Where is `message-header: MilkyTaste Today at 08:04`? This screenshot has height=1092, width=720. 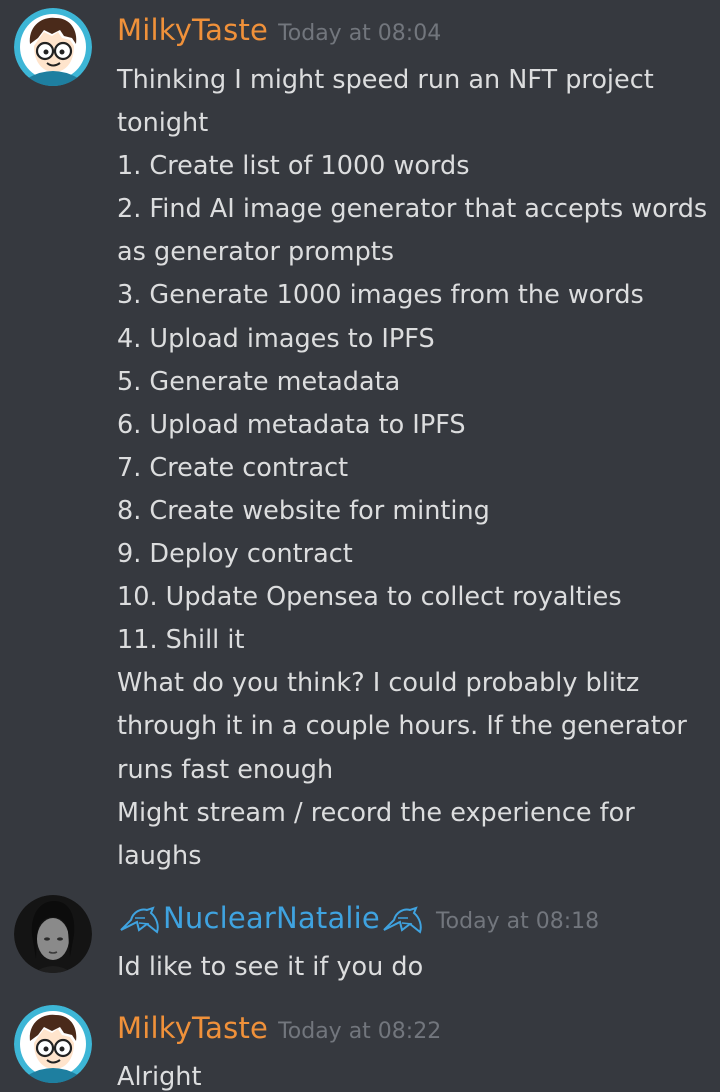 message-header: MilkyTaste Today at 08:04 is located at coordinates (279, 30).